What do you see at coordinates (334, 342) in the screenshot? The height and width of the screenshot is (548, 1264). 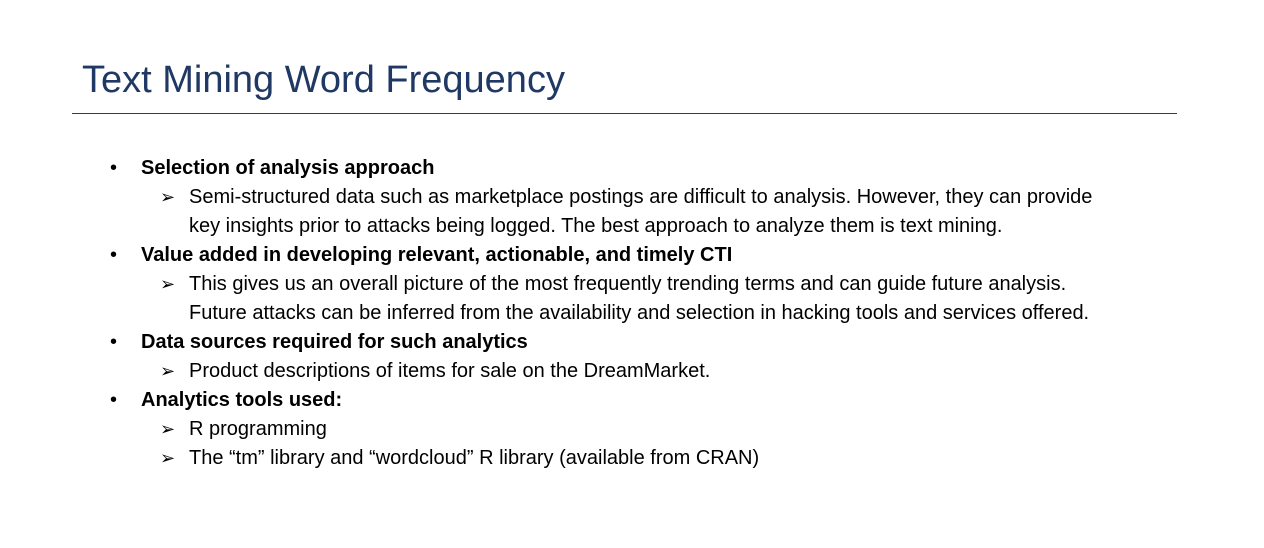 I see `bullet-heading-text: Data sources required for such analytics` at bounding box center [334, 342].